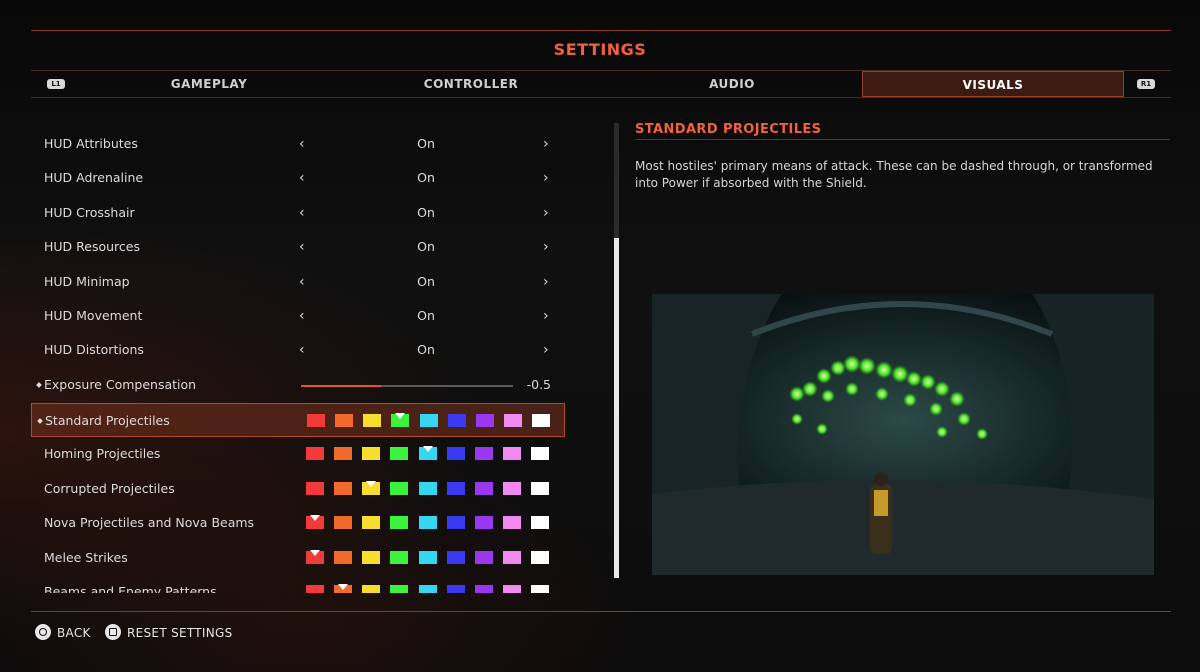 This screenshot has height=672, width=1200. What do you see at coordinates (298, 282) in the screenshot?
I see `setting-row-toggle: HUD Minimap ‹ On ›` at bounding box center [298, 282].